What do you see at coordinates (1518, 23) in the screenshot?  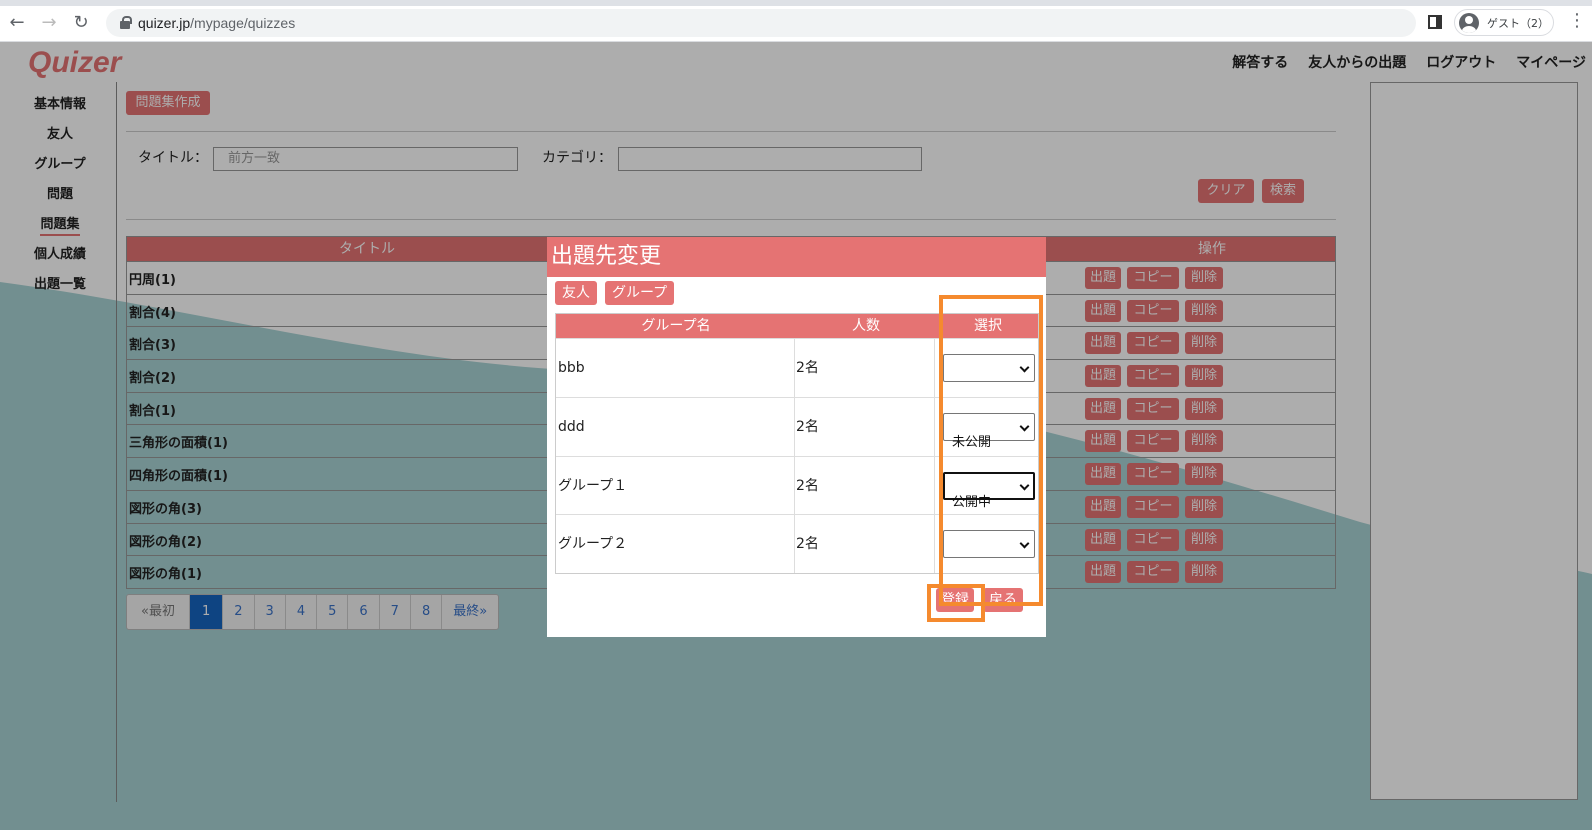 I see `profile-name: ゲスト（2）` at bounding box center [1518, 23].